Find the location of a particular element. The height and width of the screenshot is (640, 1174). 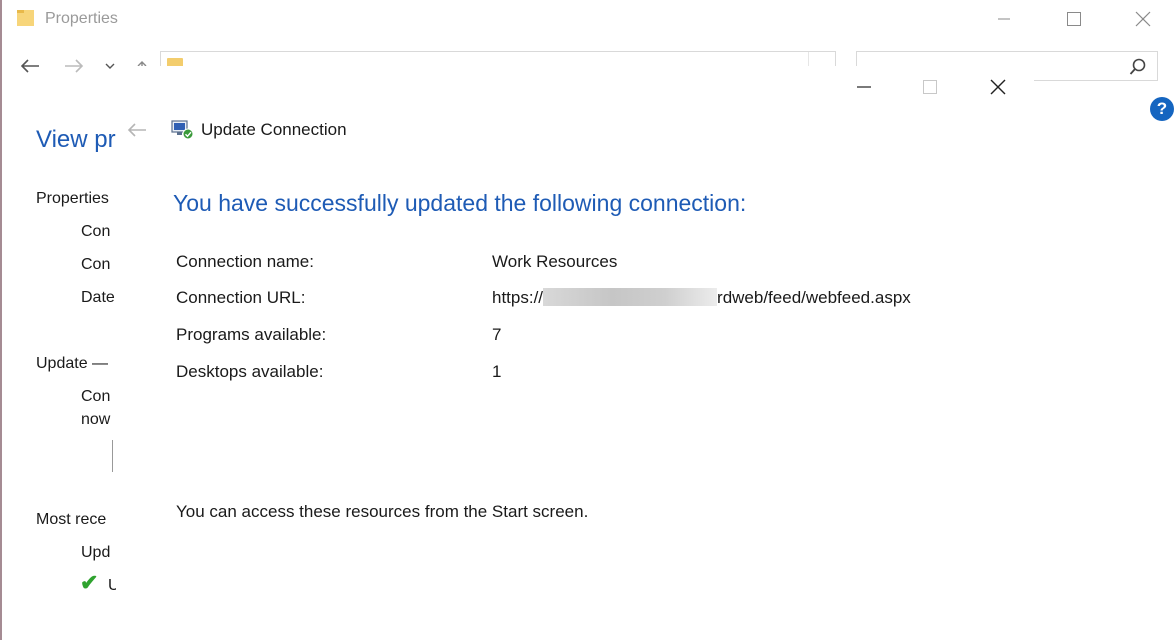

chevron-down-icon is located at coordinates (110, 66).